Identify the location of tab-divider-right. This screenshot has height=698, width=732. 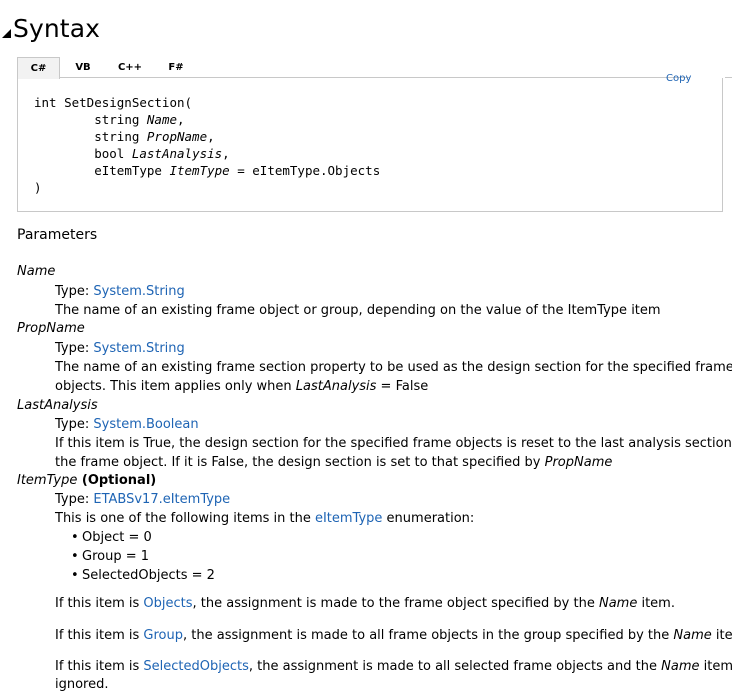
(728, 77).